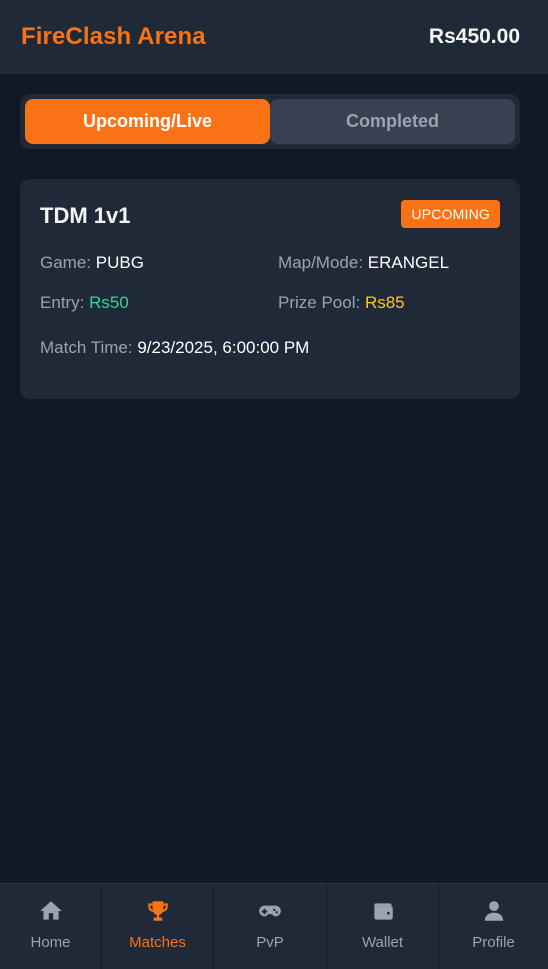 Image resolution: width=548 pixels, height=969 pixels. What do you see at coordinates (86, 347) in the screenshot?
I see `time-label: Match Time:` at bounding box center [86, 347].